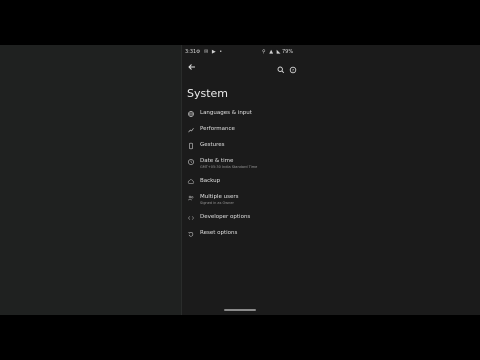  What do you see at coordinates (217, 129) in the screenshot?
I see `setting-label: Performance` at bounding box center [217, 129].